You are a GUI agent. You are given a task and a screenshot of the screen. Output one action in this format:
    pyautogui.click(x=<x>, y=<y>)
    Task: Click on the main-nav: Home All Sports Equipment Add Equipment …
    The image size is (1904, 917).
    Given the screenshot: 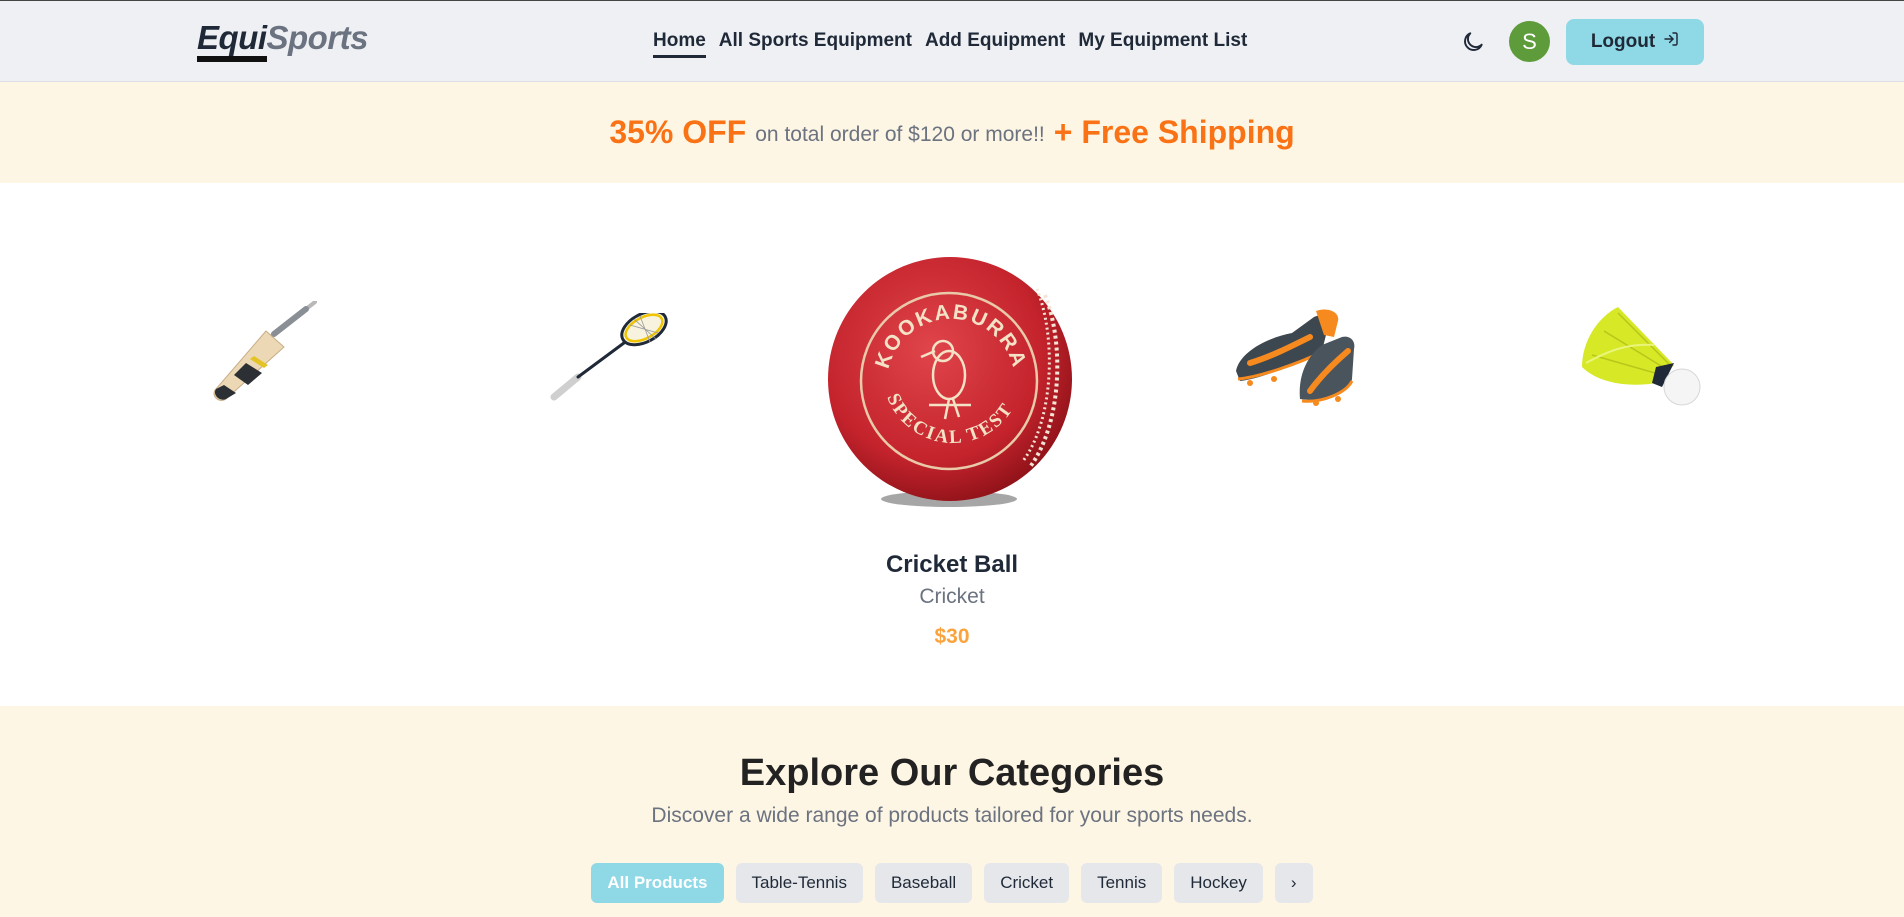 What is the action you would take?
    pyautogui.click(x=950, y=43)
    